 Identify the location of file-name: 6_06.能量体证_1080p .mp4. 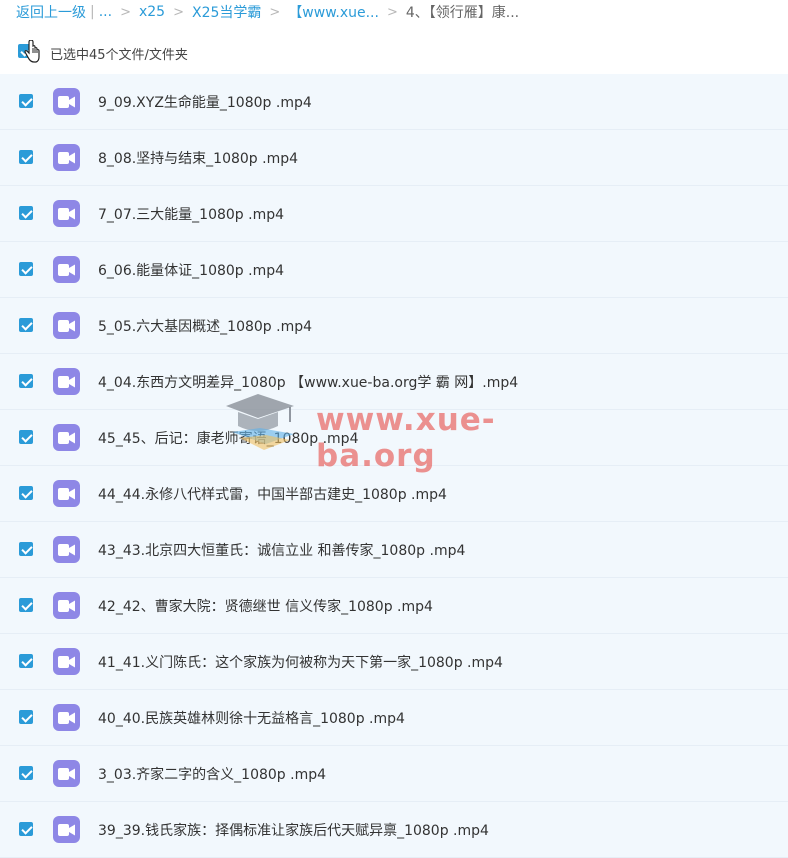
(191, 270).